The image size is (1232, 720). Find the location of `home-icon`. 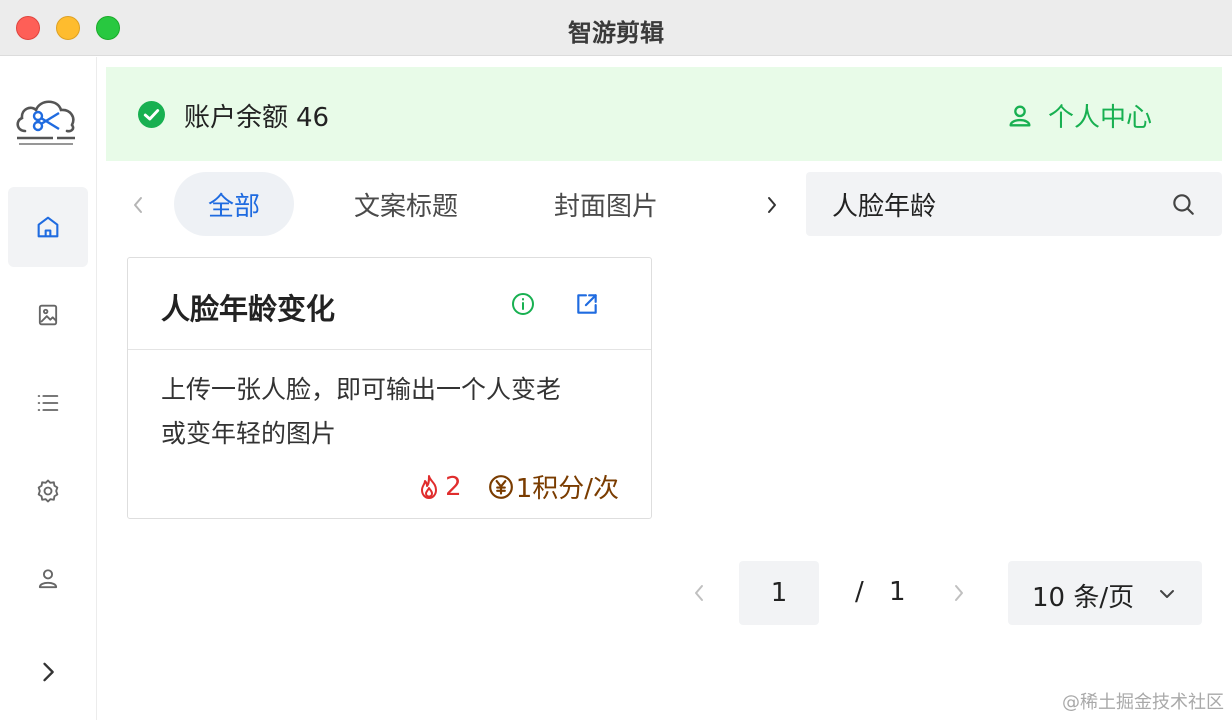

home-icon is located at coordinates (48, 227).